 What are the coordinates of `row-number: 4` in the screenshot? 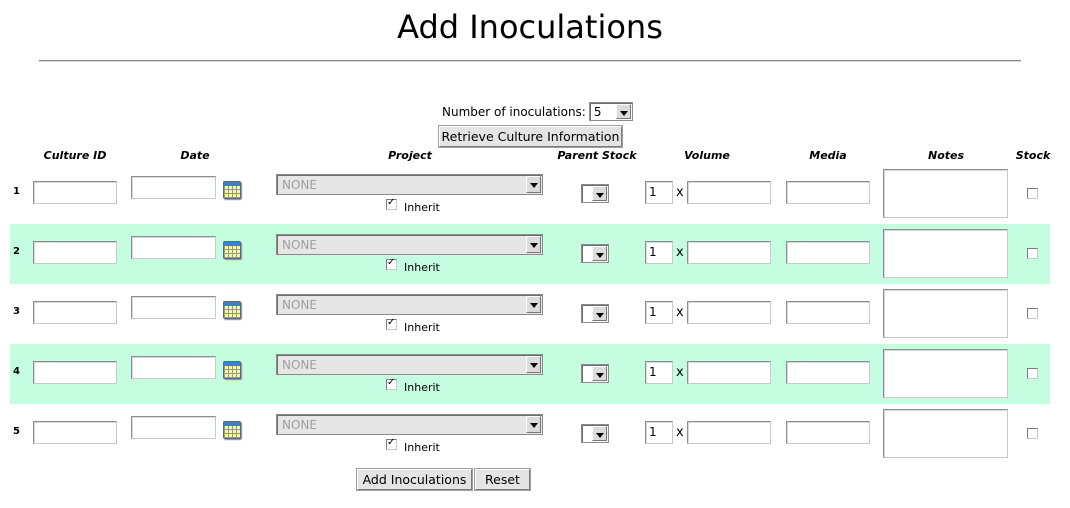 It's located at (16, 371).